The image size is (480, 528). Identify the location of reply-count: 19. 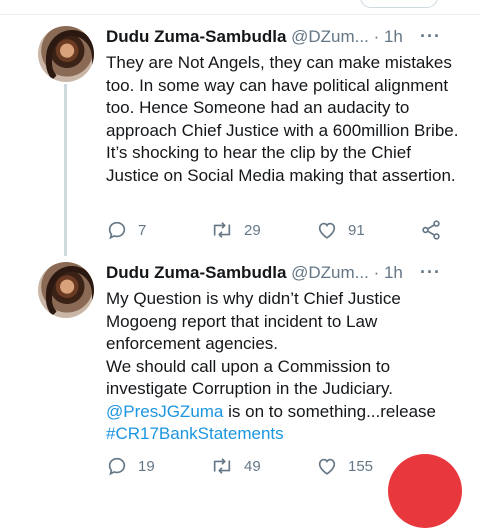
(146, 466).